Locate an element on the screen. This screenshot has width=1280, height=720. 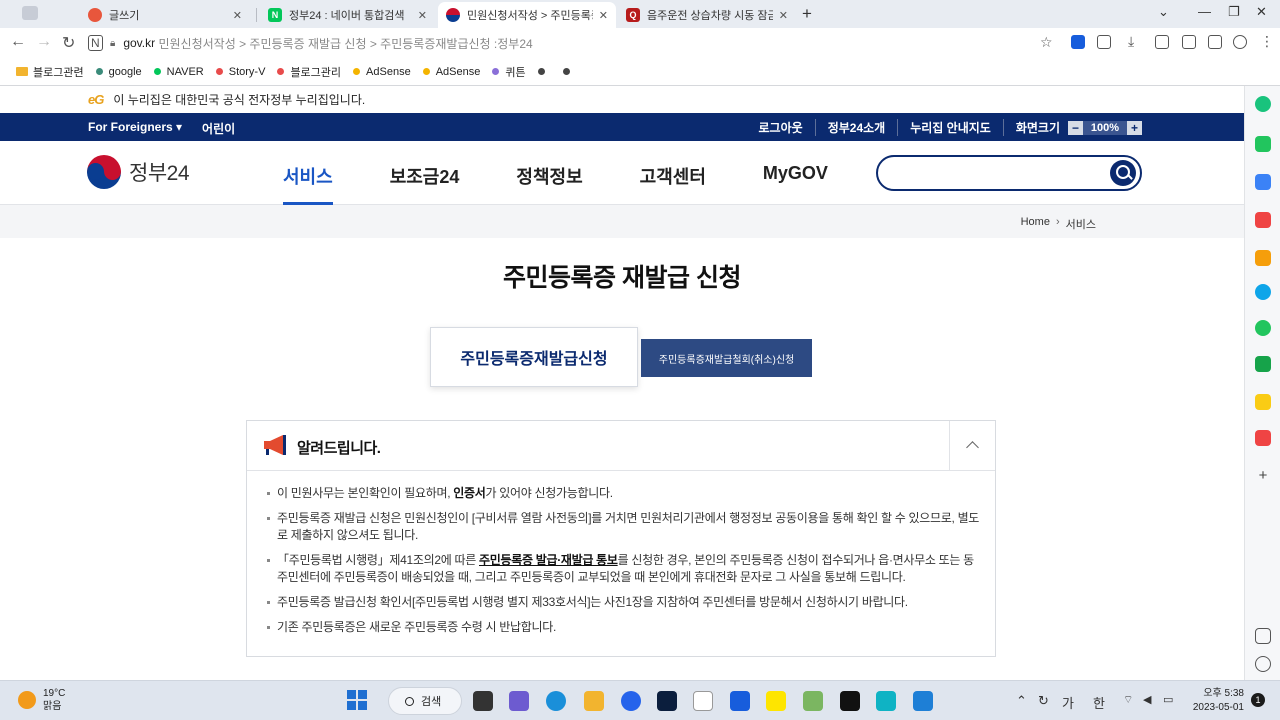
zoom-out-button: − is located at coordinates (1075, 127).